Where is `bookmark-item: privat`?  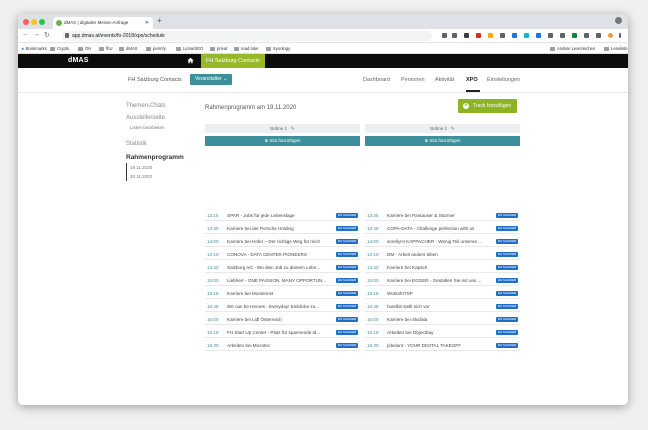
bookmark-item: privat is located at coordinates (218, 48).